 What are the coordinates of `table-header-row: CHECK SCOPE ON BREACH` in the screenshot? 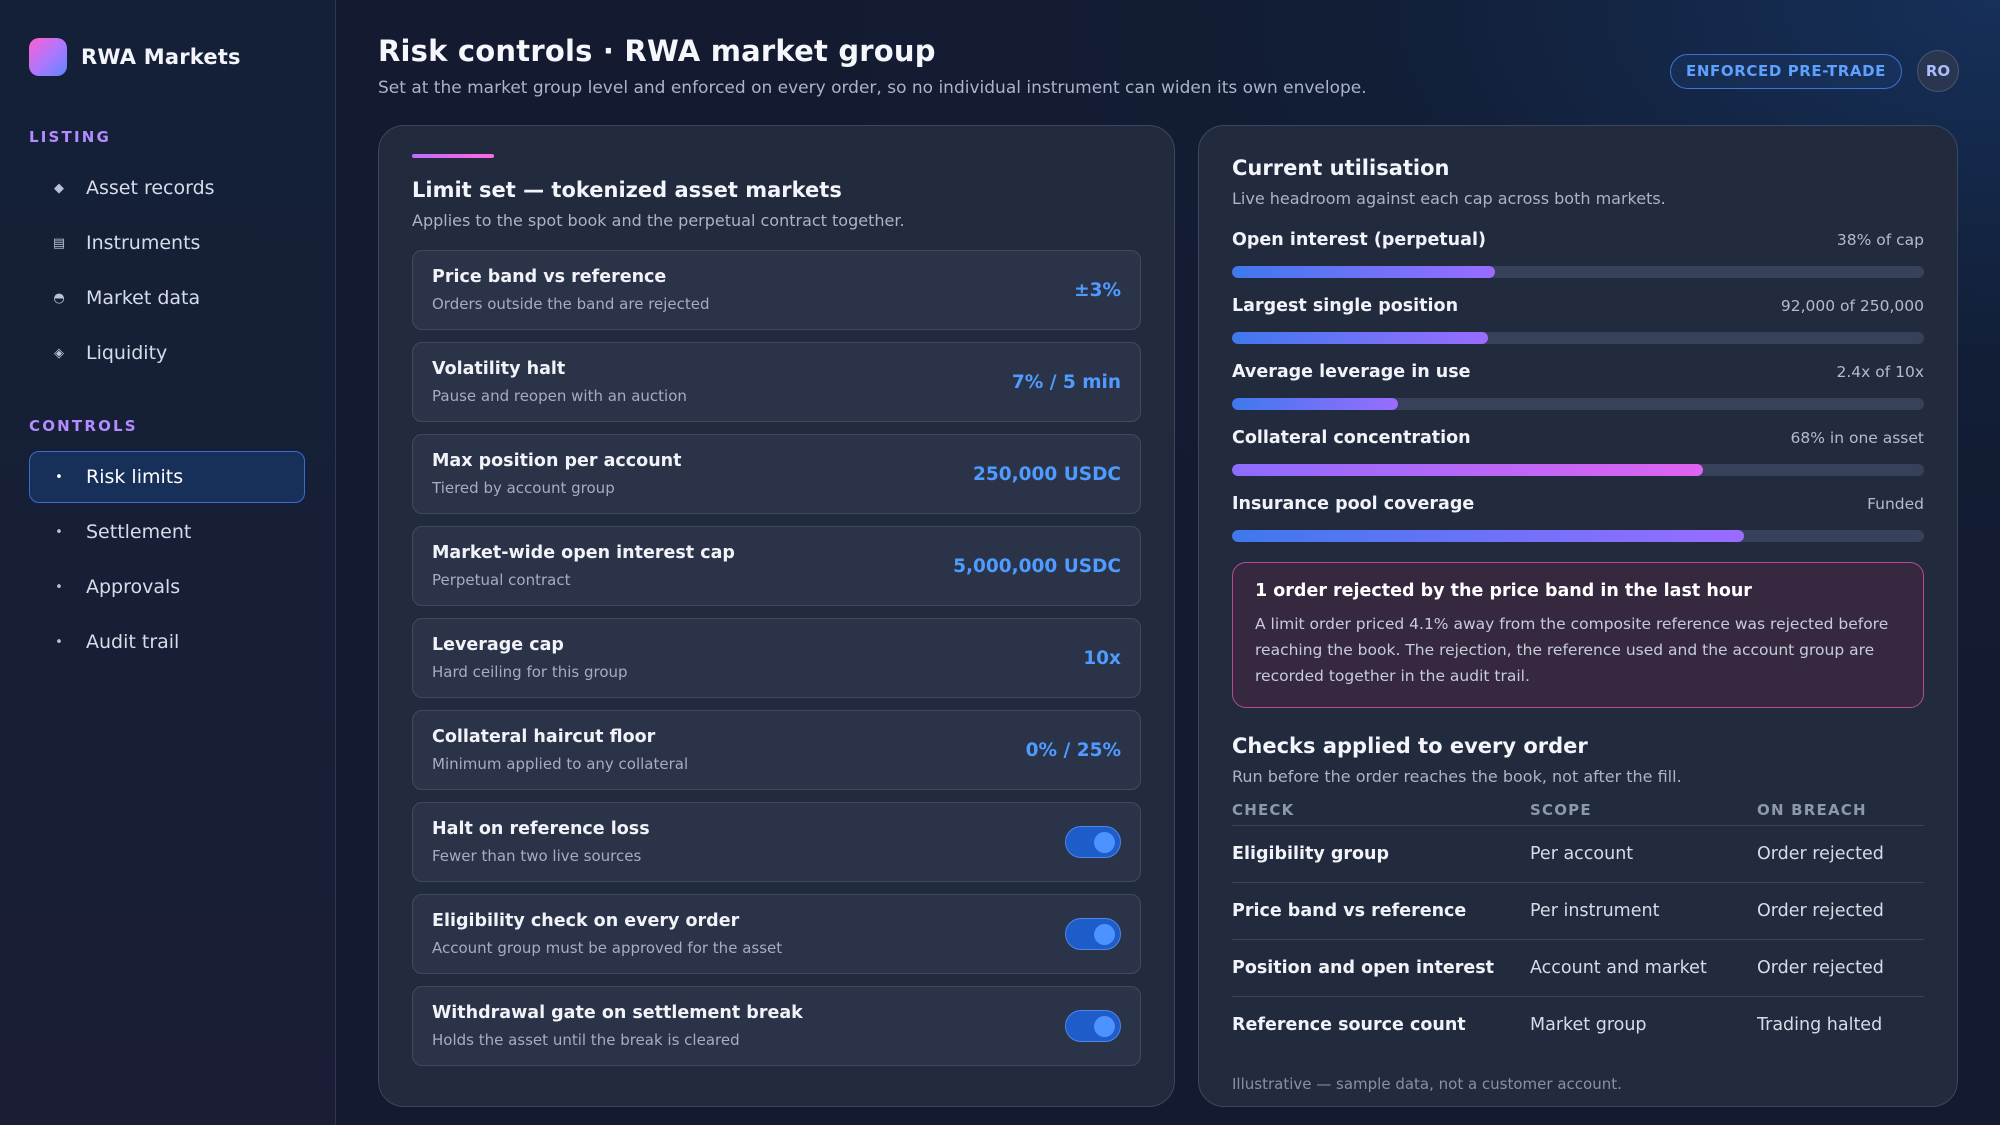 It's located at (1578, 810).